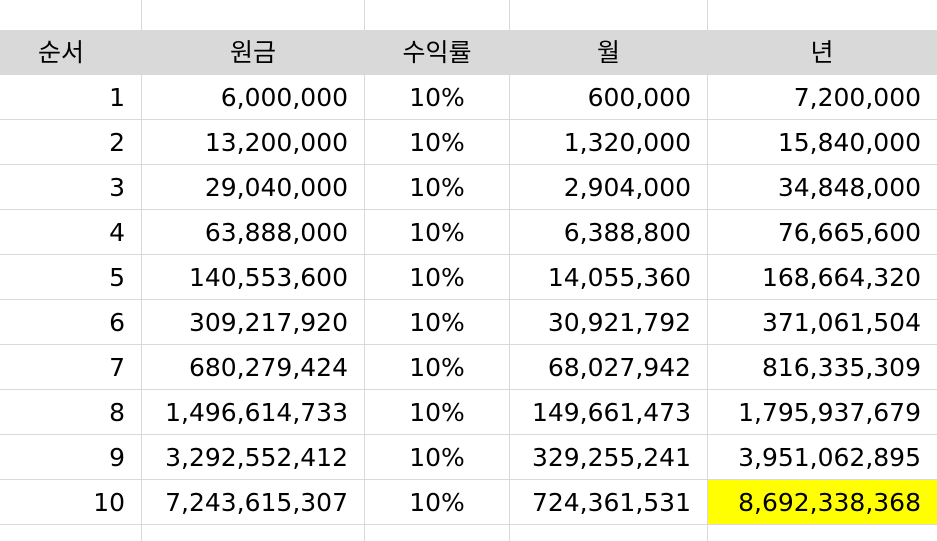 This screenshot has width=937, height=541. I want to click on year-cell: 15,840,000, so click(822, 142).